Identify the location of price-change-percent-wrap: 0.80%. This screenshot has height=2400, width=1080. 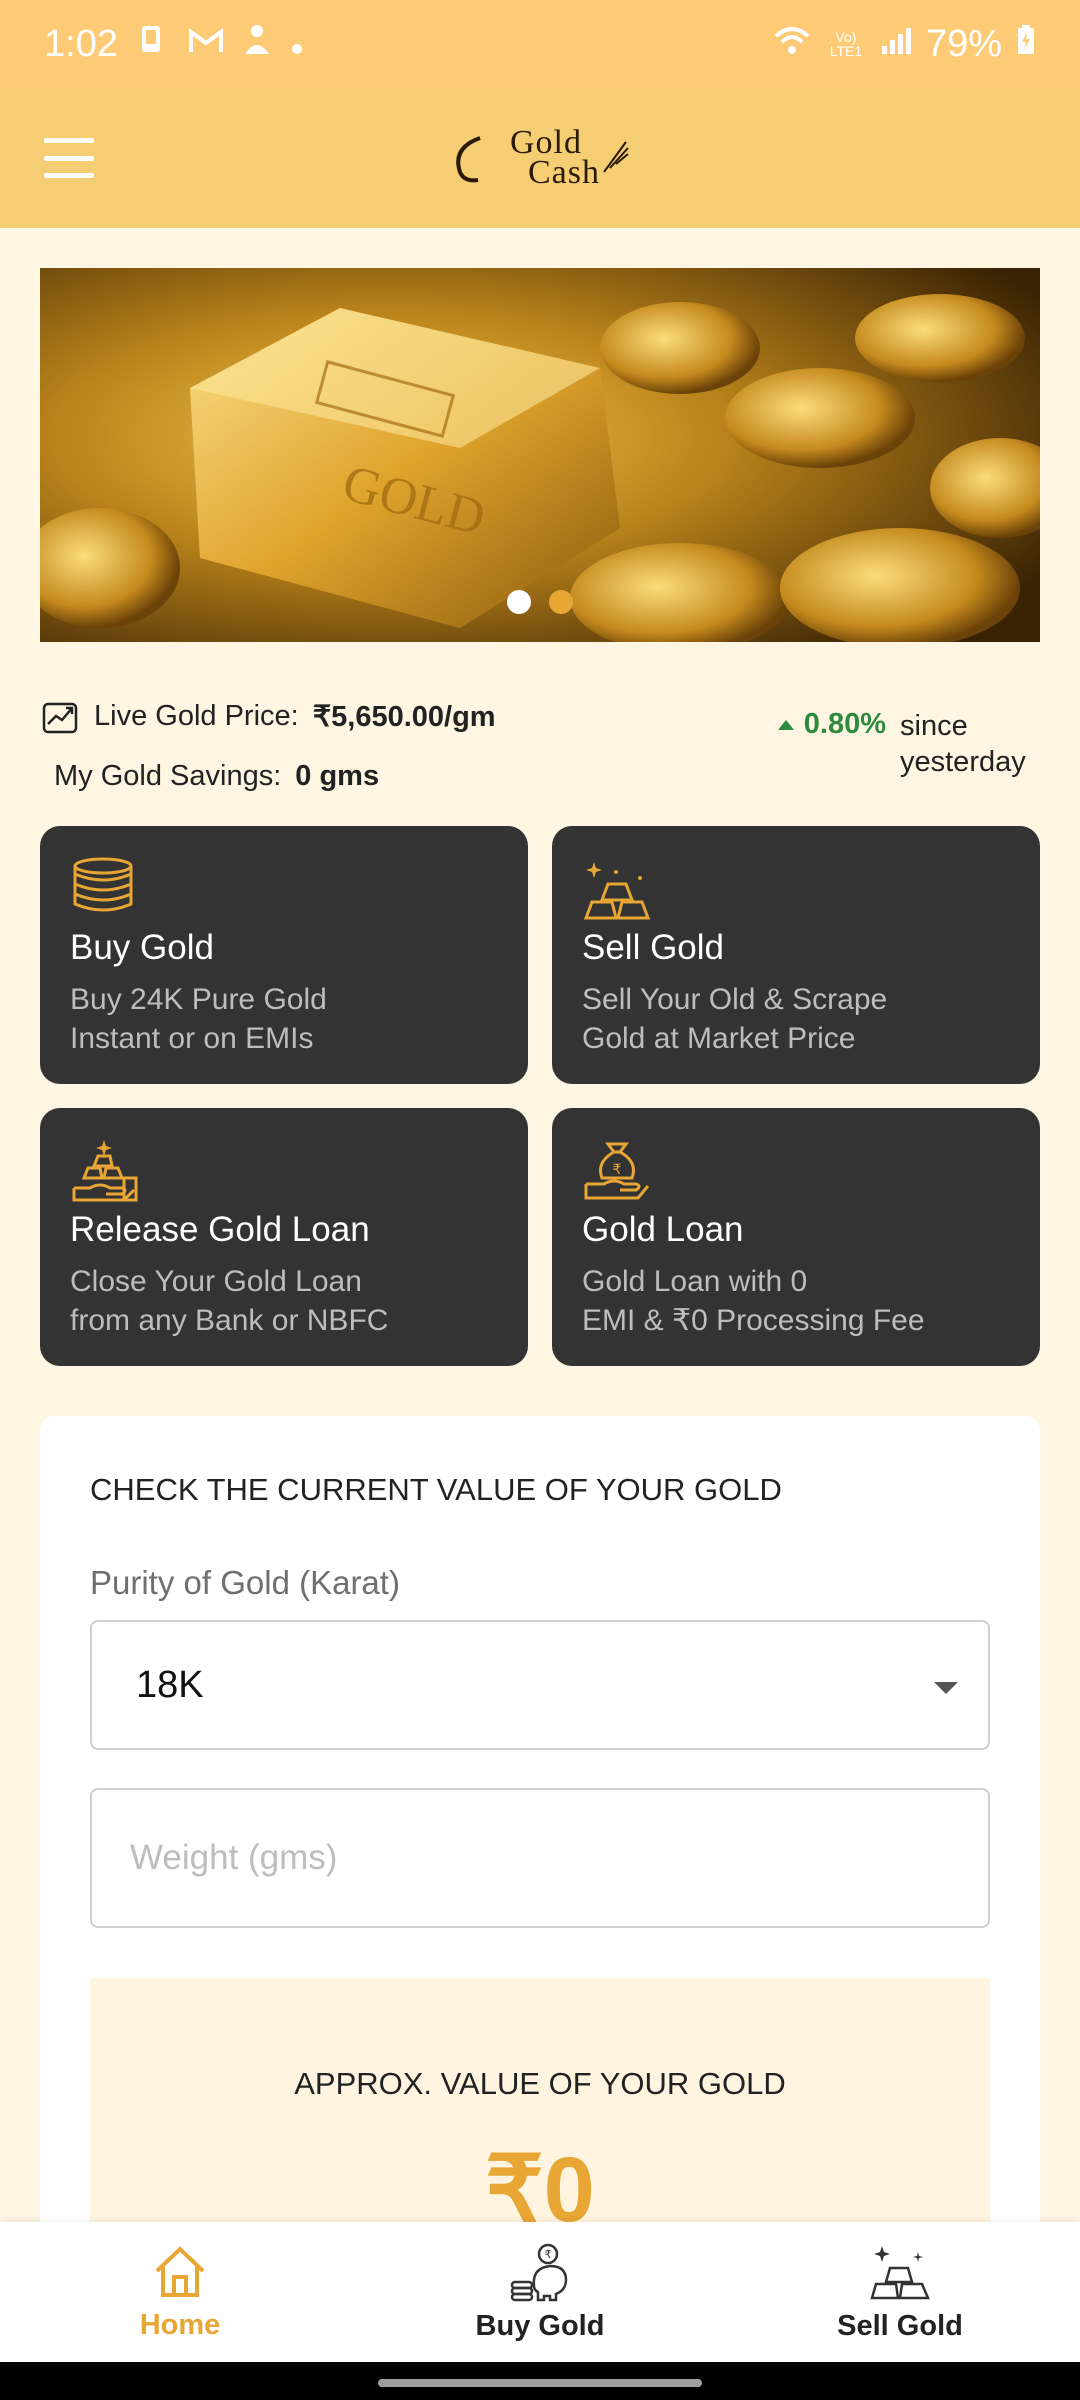
(831, 724).